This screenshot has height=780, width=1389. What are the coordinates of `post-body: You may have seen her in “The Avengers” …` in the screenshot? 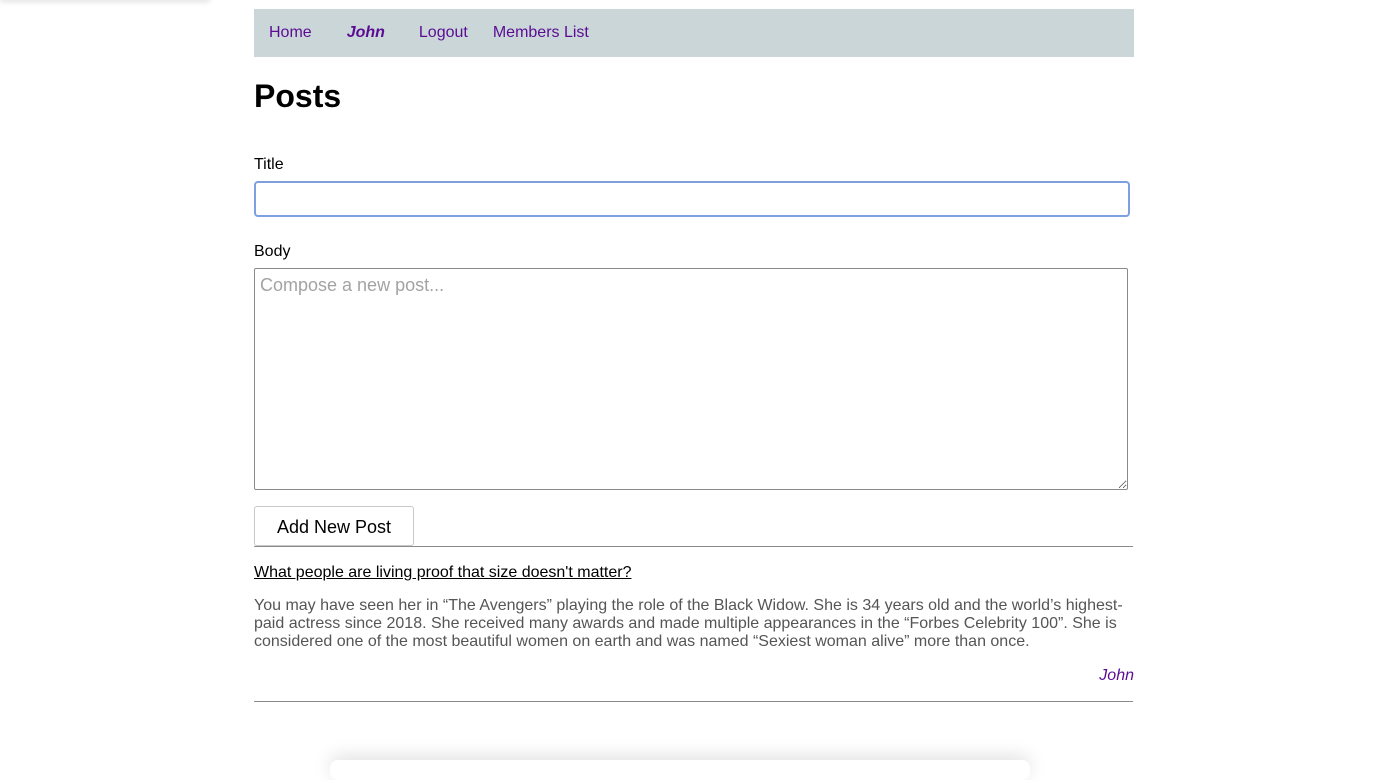 It's located at (688, 623).